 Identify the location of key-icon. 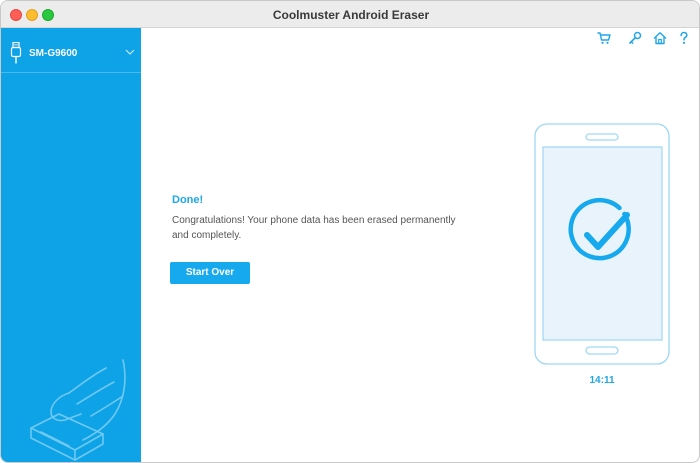
(635, 38).